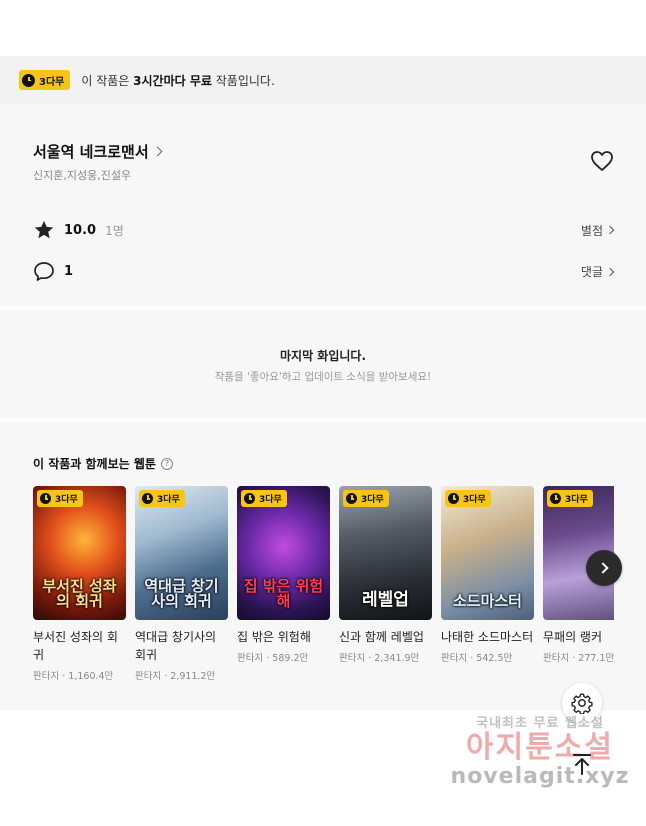 The image size is (646, 826). What do you see at coordinates (69, 271) in the screenshot?
I see `comment-count: 1` at bounding box center [69, 271].